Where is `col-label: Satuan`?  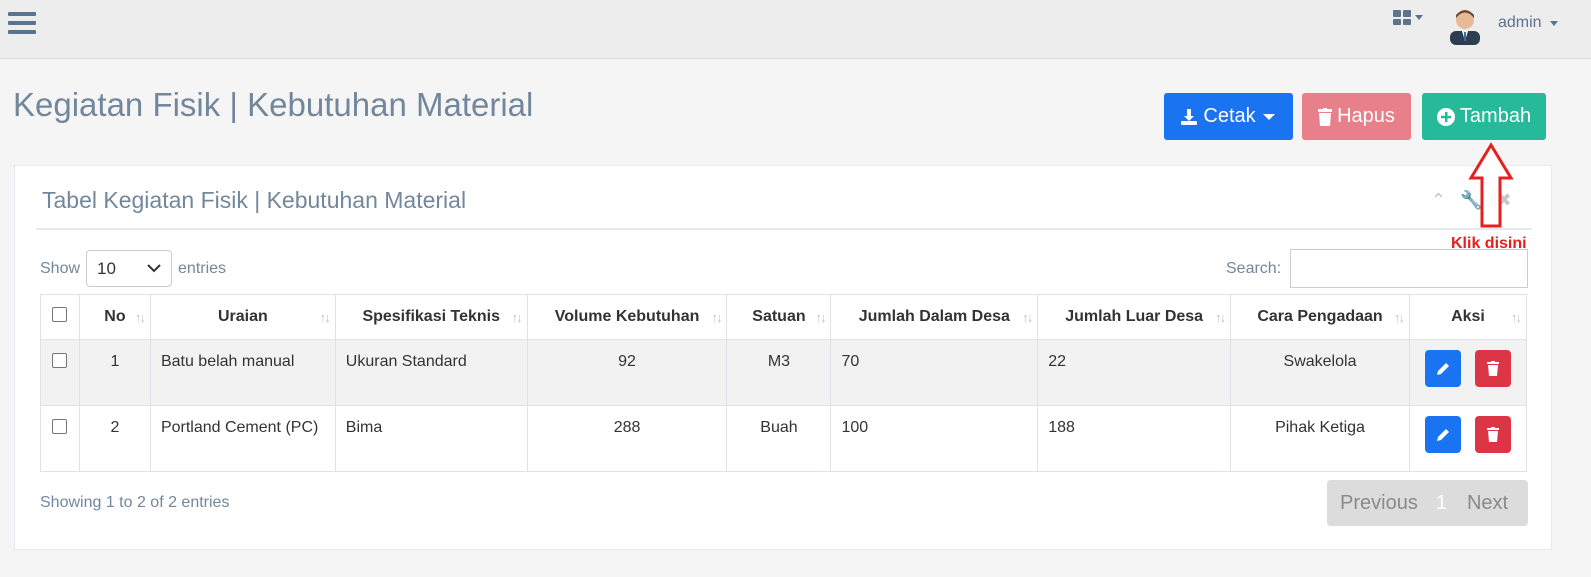 col-label: Satuan is located at coordinates (779, 316).